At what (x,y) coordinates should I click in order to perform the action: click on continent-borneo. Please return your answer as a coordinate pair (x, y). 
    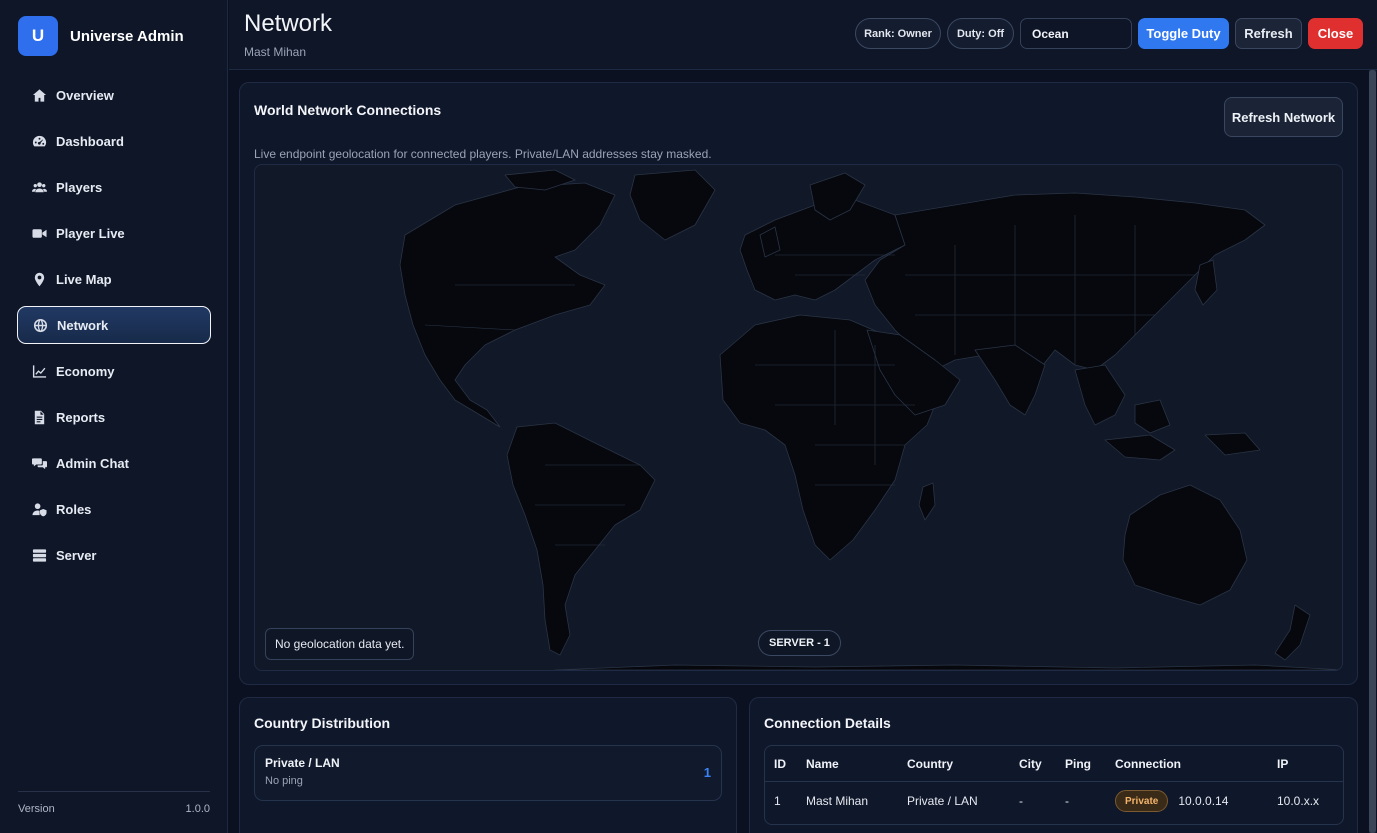
    Looking at the image, I should click on (1152, 416).